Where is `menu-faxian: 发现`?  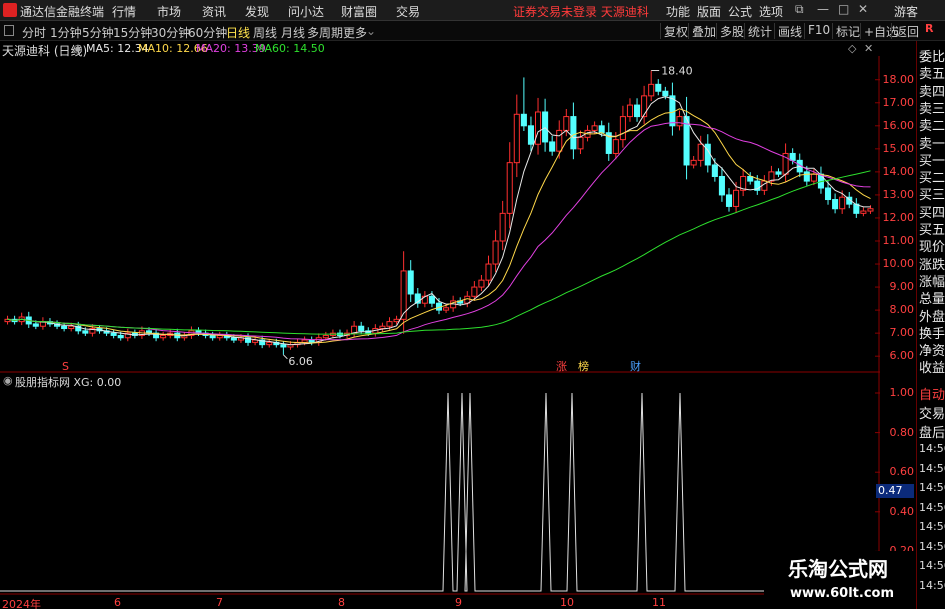 menu-faxian: 发现 is located at coordinates (257, 11).